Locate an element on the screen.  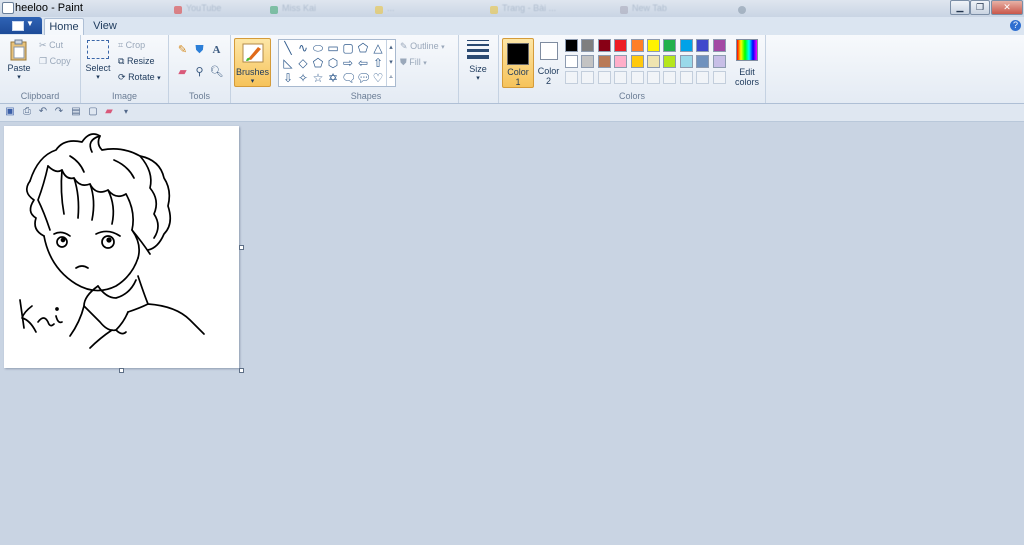
oval-shape-icon: ⬭ is located at coordinates (318, 48).